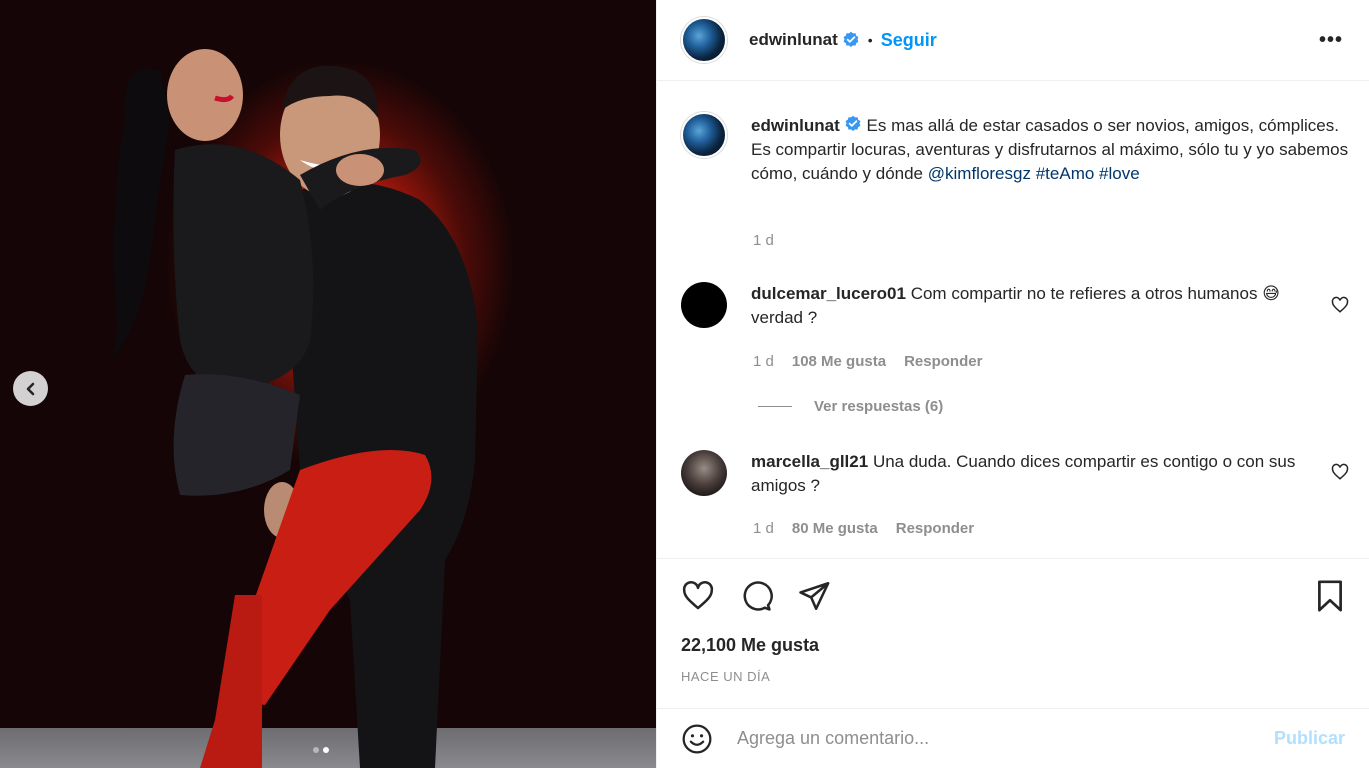 The image size is (1369, 768). What do you see at coordinates (809, 461) in the screenshot?
I see `commenter-username: marcella_gll21` at bounding box center [809, 461].